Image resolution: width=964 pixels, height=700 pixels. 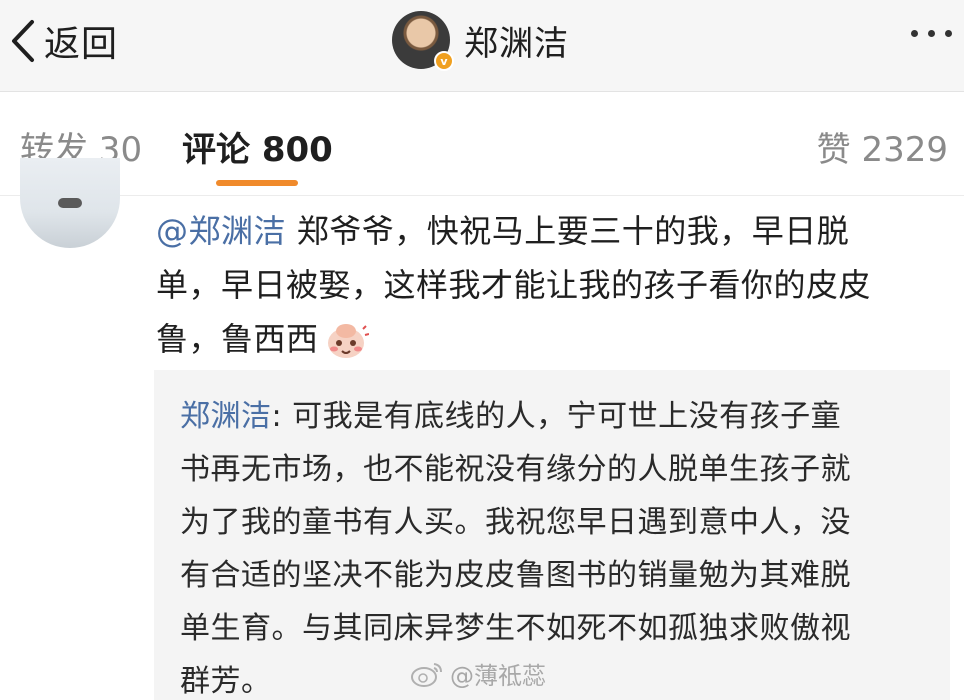 I want to click on more-options-button, so click(x=931, y=33).